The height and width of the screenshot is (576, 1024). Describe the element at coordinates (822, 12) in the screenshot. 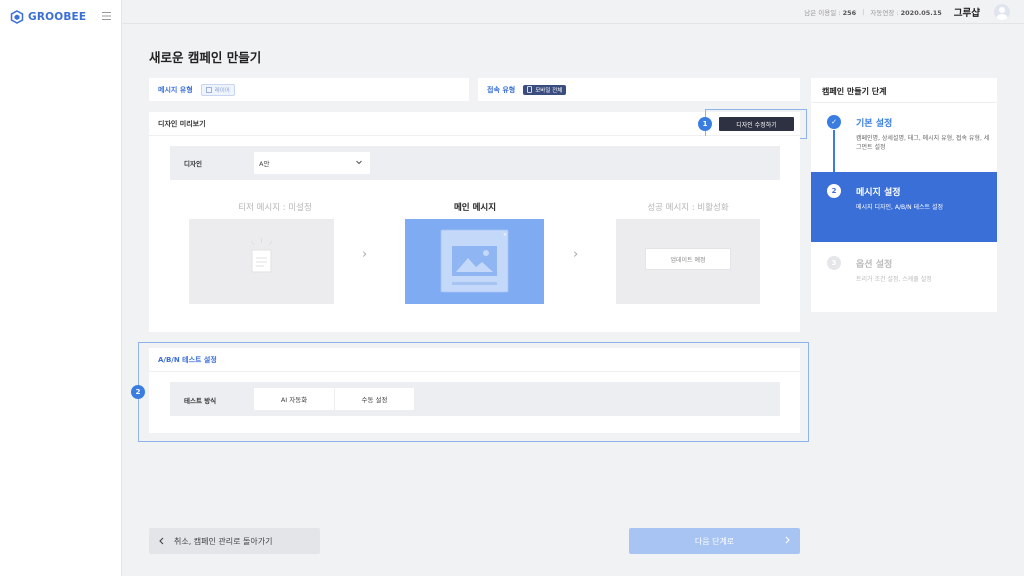

I see `usage-label: 남은 이용일 :` at that location.